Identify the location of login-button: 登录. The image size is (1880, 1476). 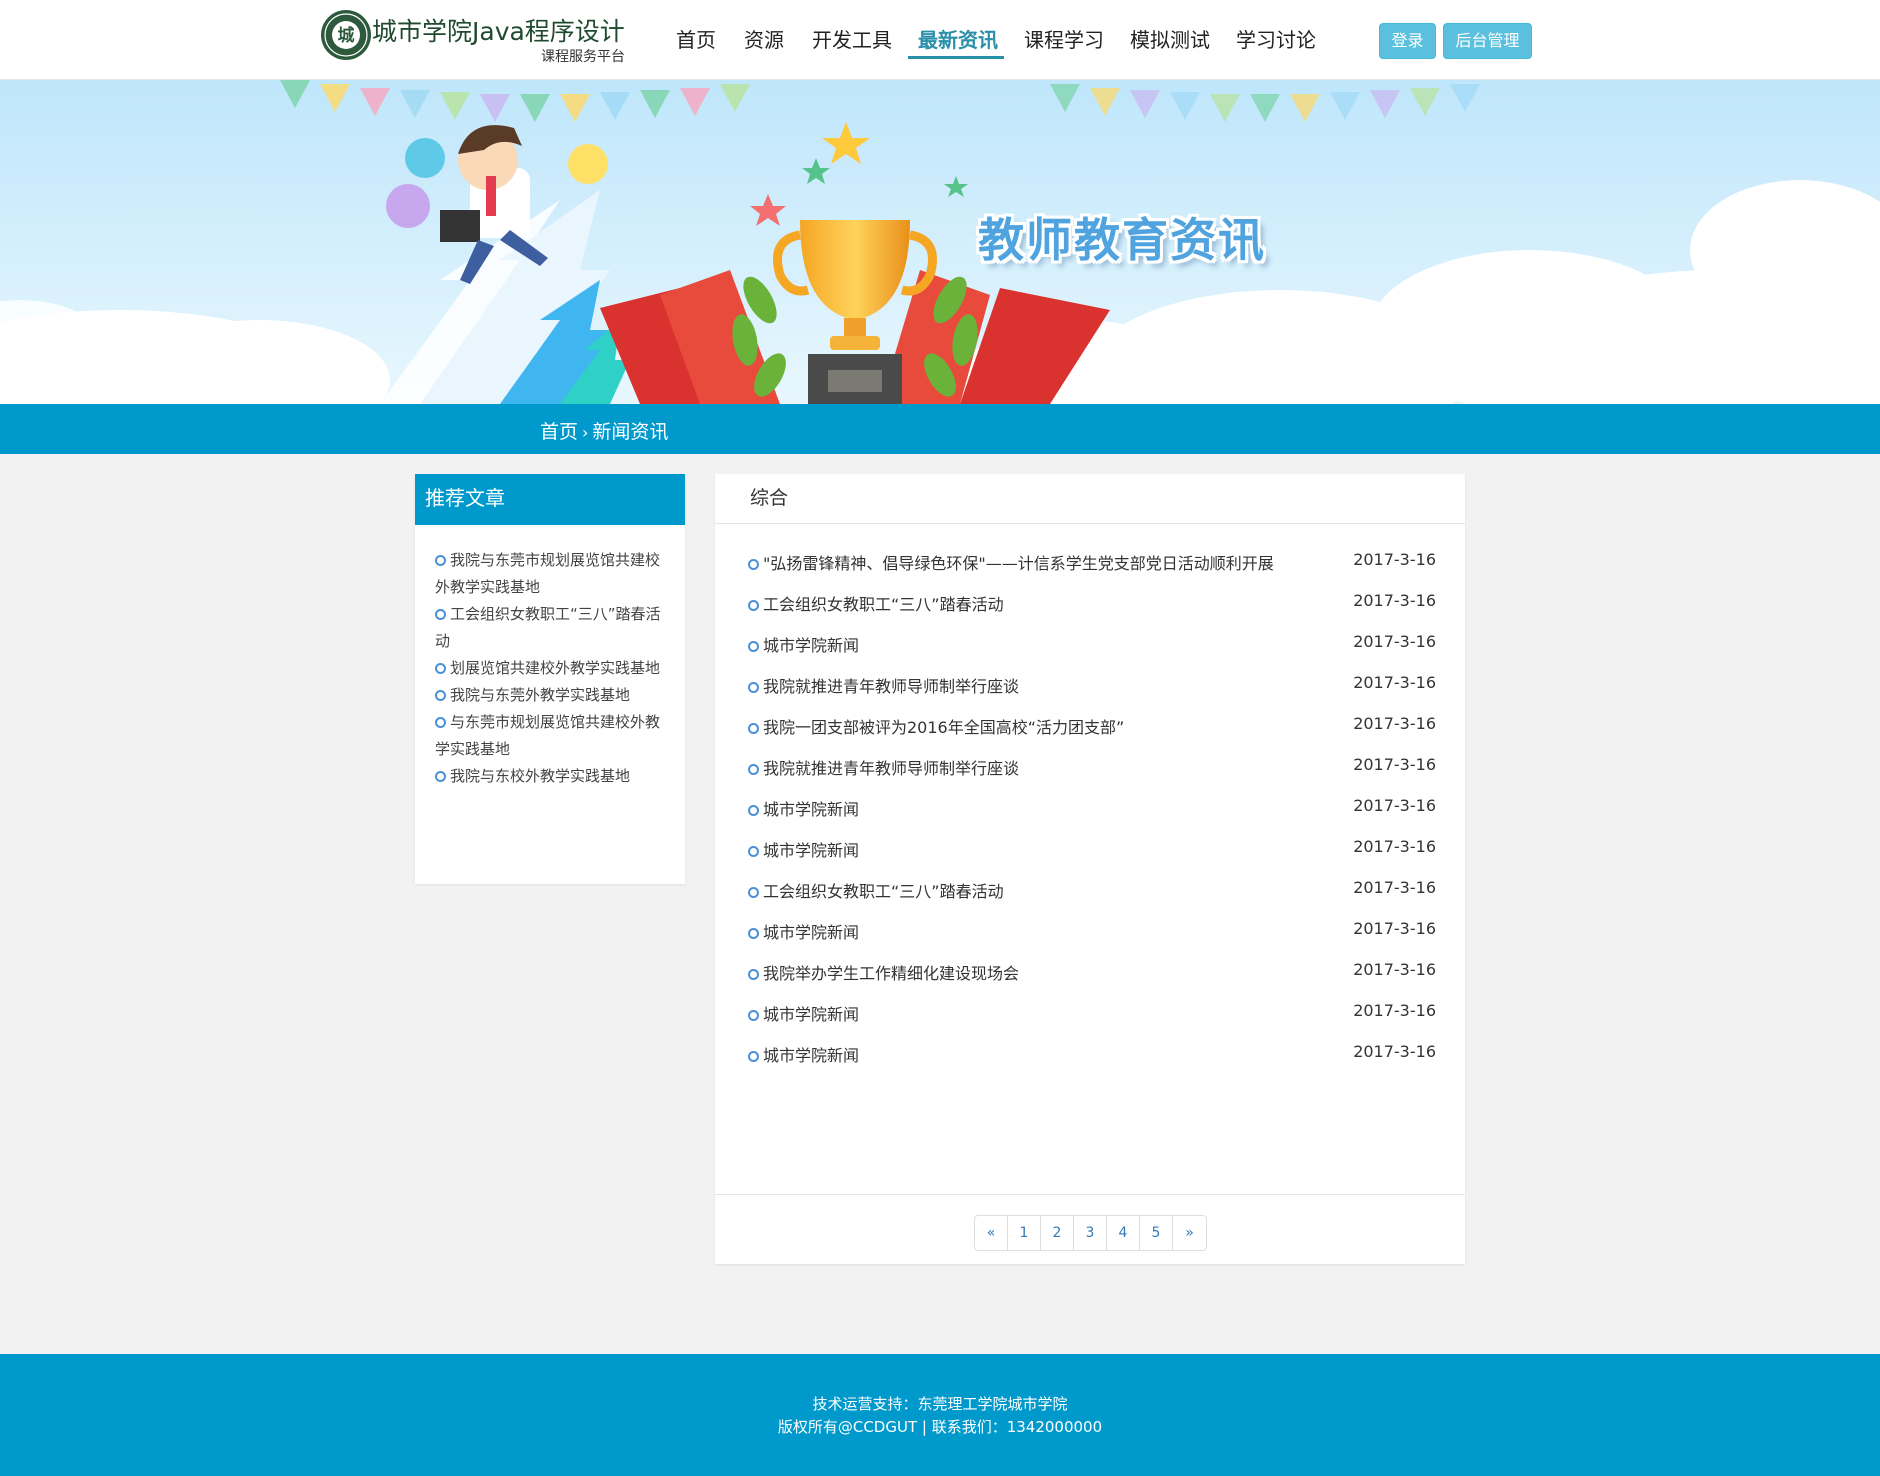
(1407, 41).